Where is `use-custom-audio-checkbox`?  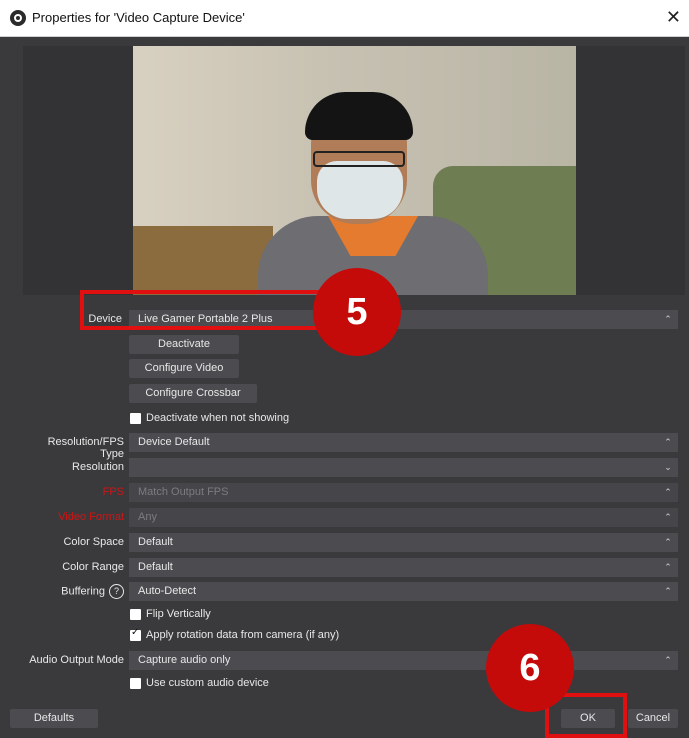
use-custom-audio-checkbox is located at coordinates (135, 683).